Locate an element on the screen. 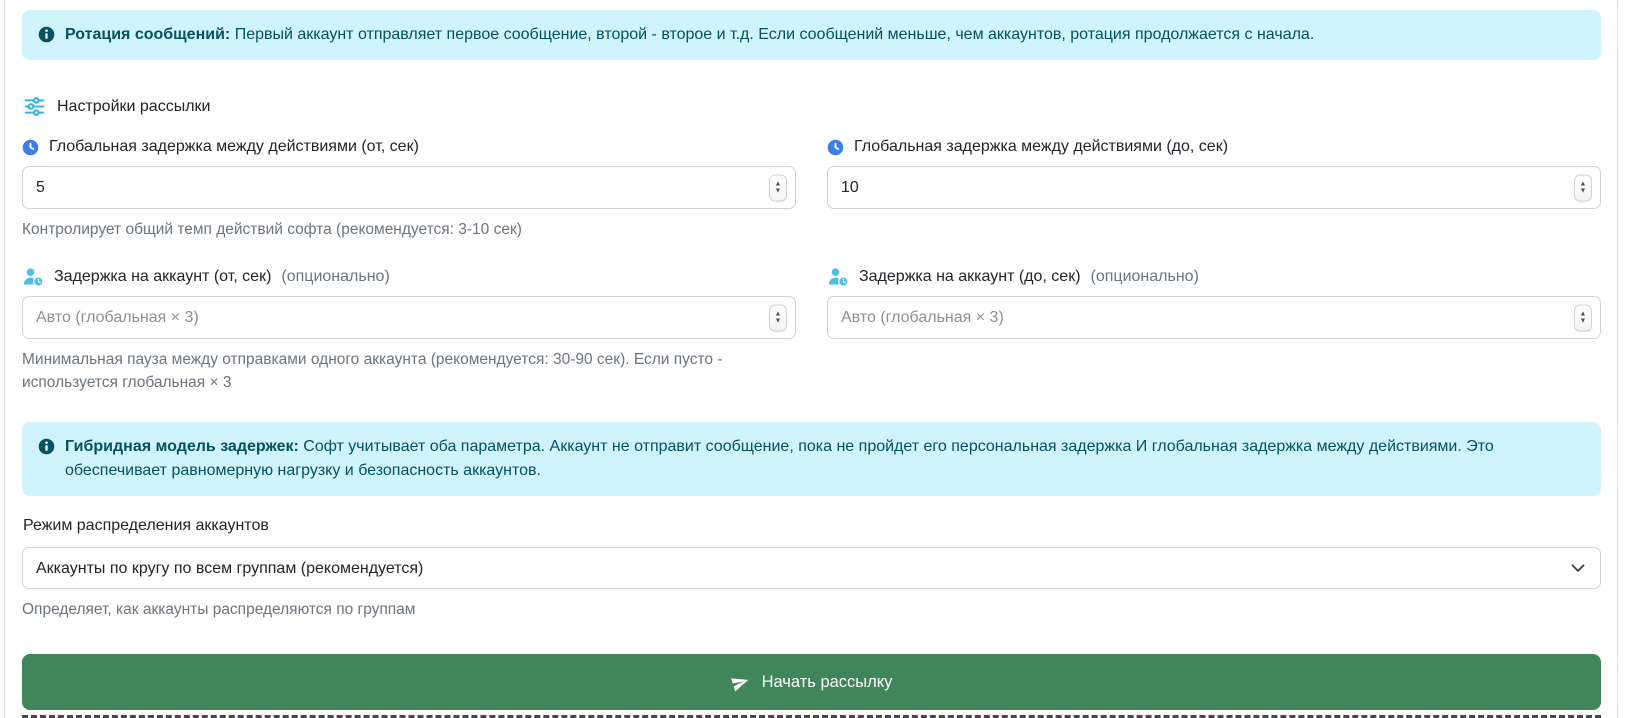 The height and width of the screenshot is (718, 1638). account-delay-from-input-wrap: ▲▼ is located at coordinates (409, 317).